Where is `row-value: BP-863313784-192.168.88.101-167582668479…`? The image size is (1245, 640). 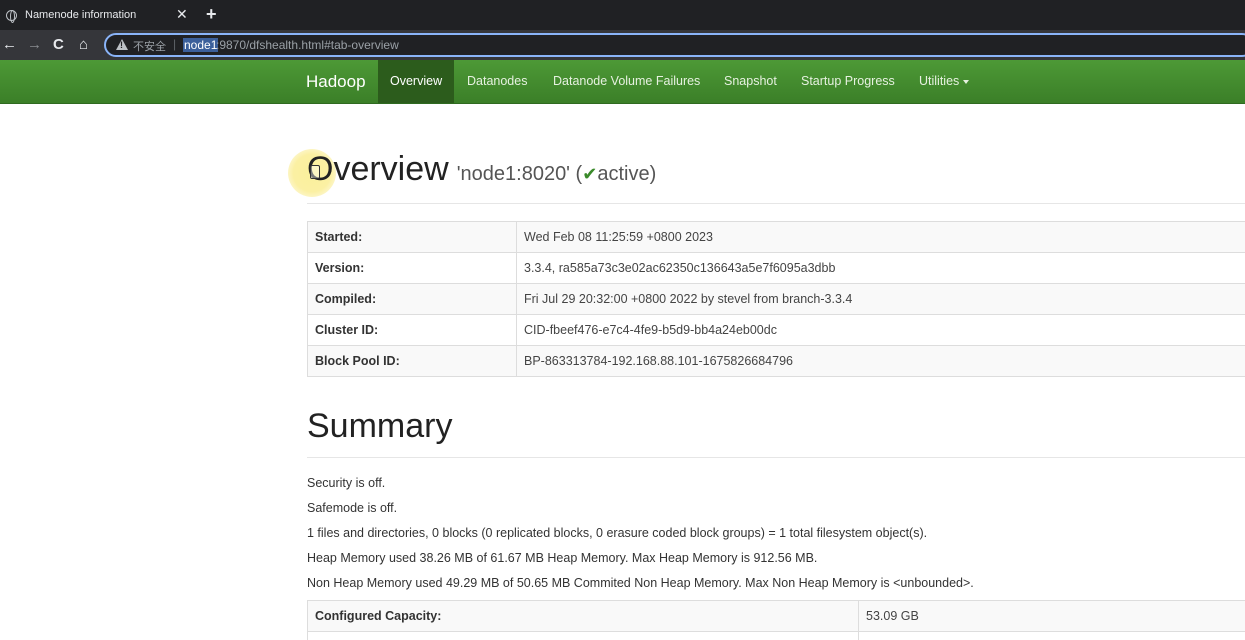 row-value: BP-863313784-192.168.88.101-167582668479… is located at coordinates (880, 361).